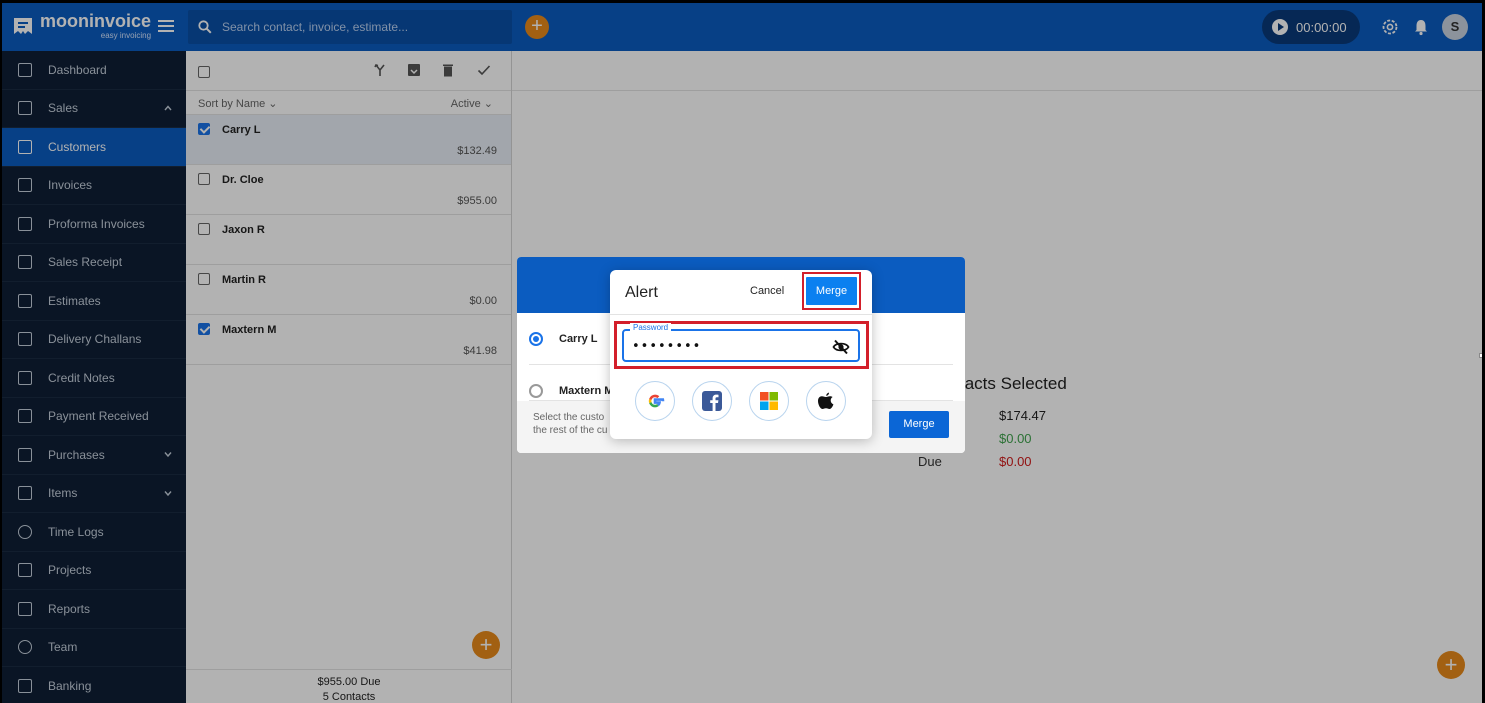  Describe the element at coordinates (651, 327) in the screenshot. I see `password-label: Password` at that location.